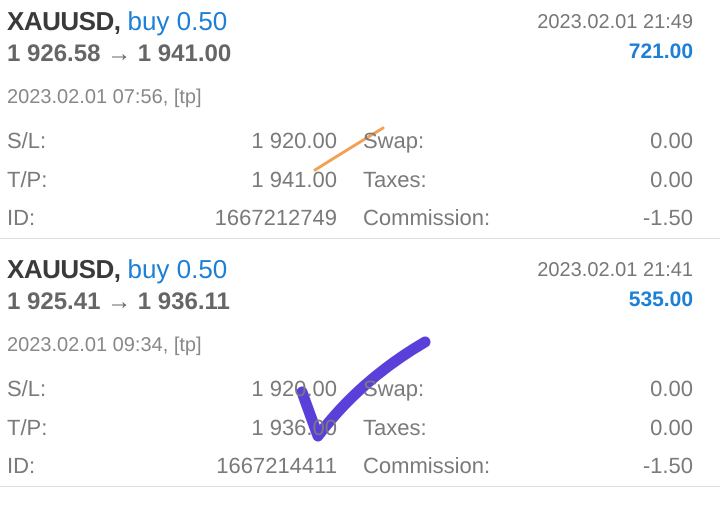  What do you see at coordinates (105, 97) in the screenshot?
I see `open-time: 2023.02.01 07:56, [tp]` at bounding box center [105, 97].